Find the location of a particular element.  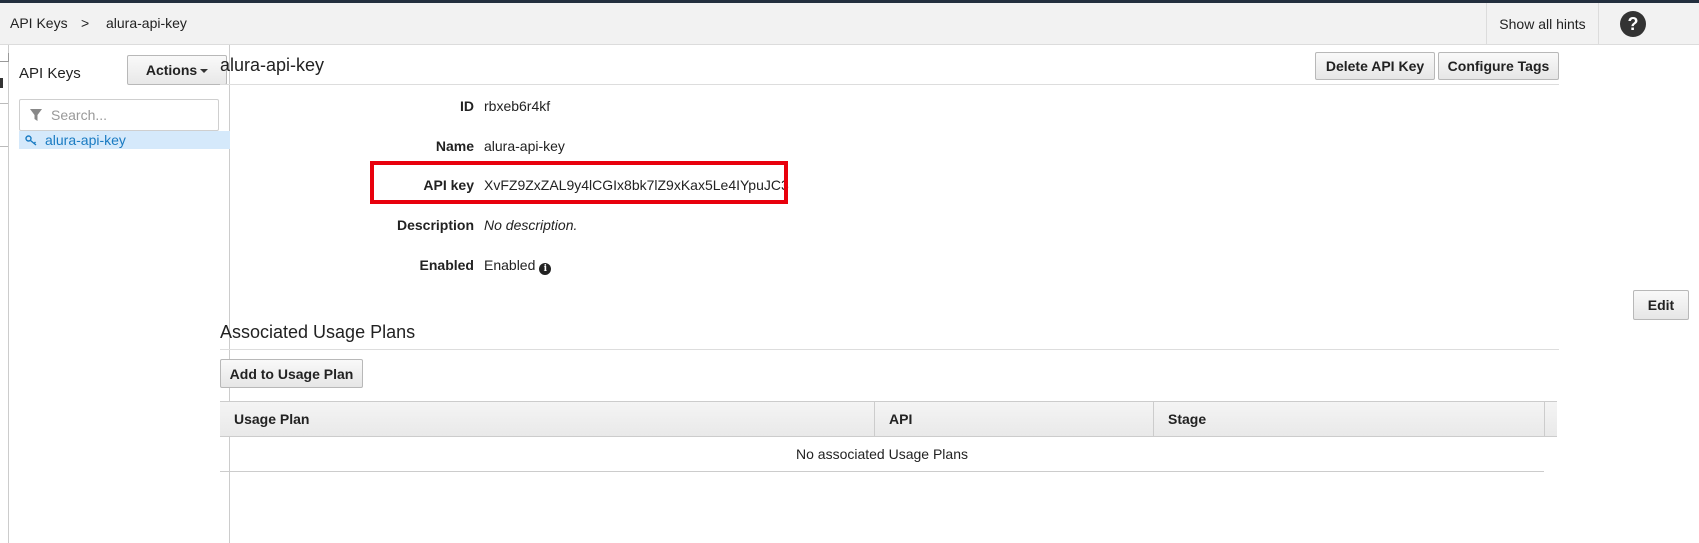

add-to-usage-plan-button: Add to Usage Plan is located at coordinates (291, 373).